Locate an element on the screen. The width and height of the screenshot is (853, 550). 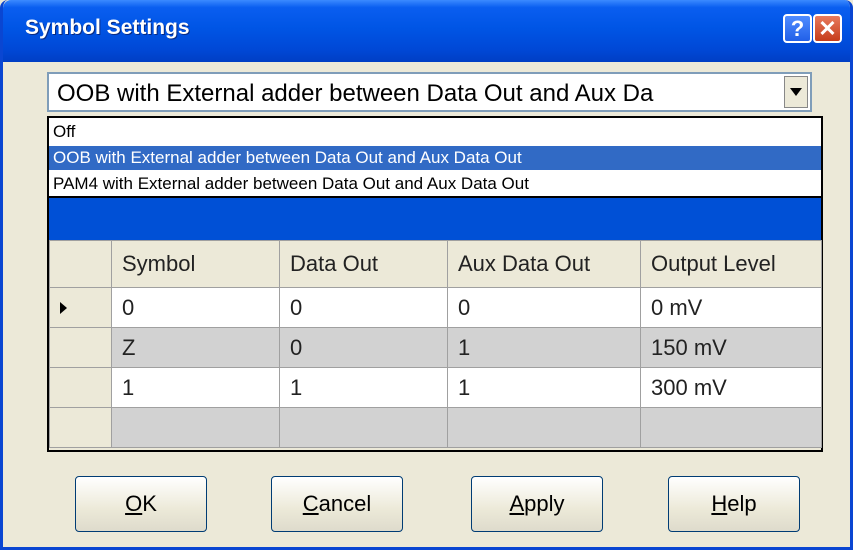
apply-accel-key: A is located at coordinates (517, 503).